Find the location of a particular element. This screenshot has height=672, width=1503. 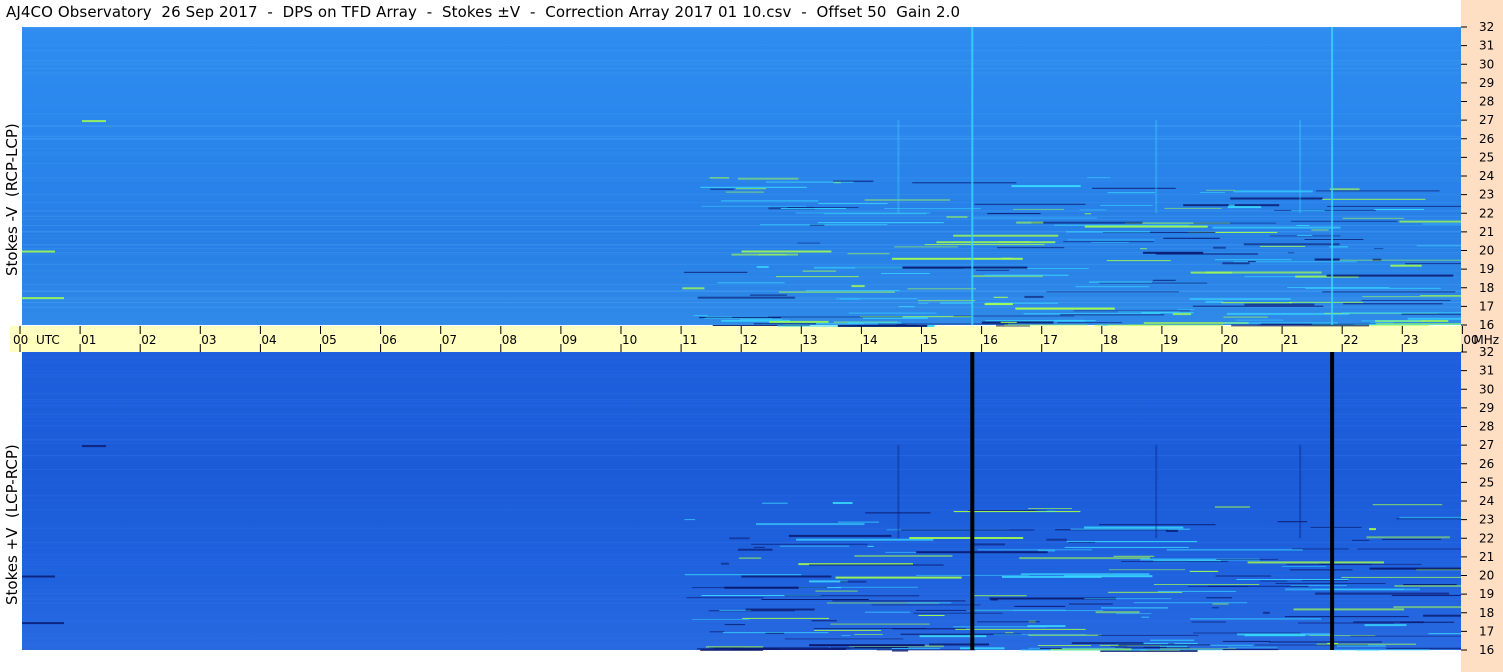

time-tick-label: 16 is located at coordinates (990, 340).